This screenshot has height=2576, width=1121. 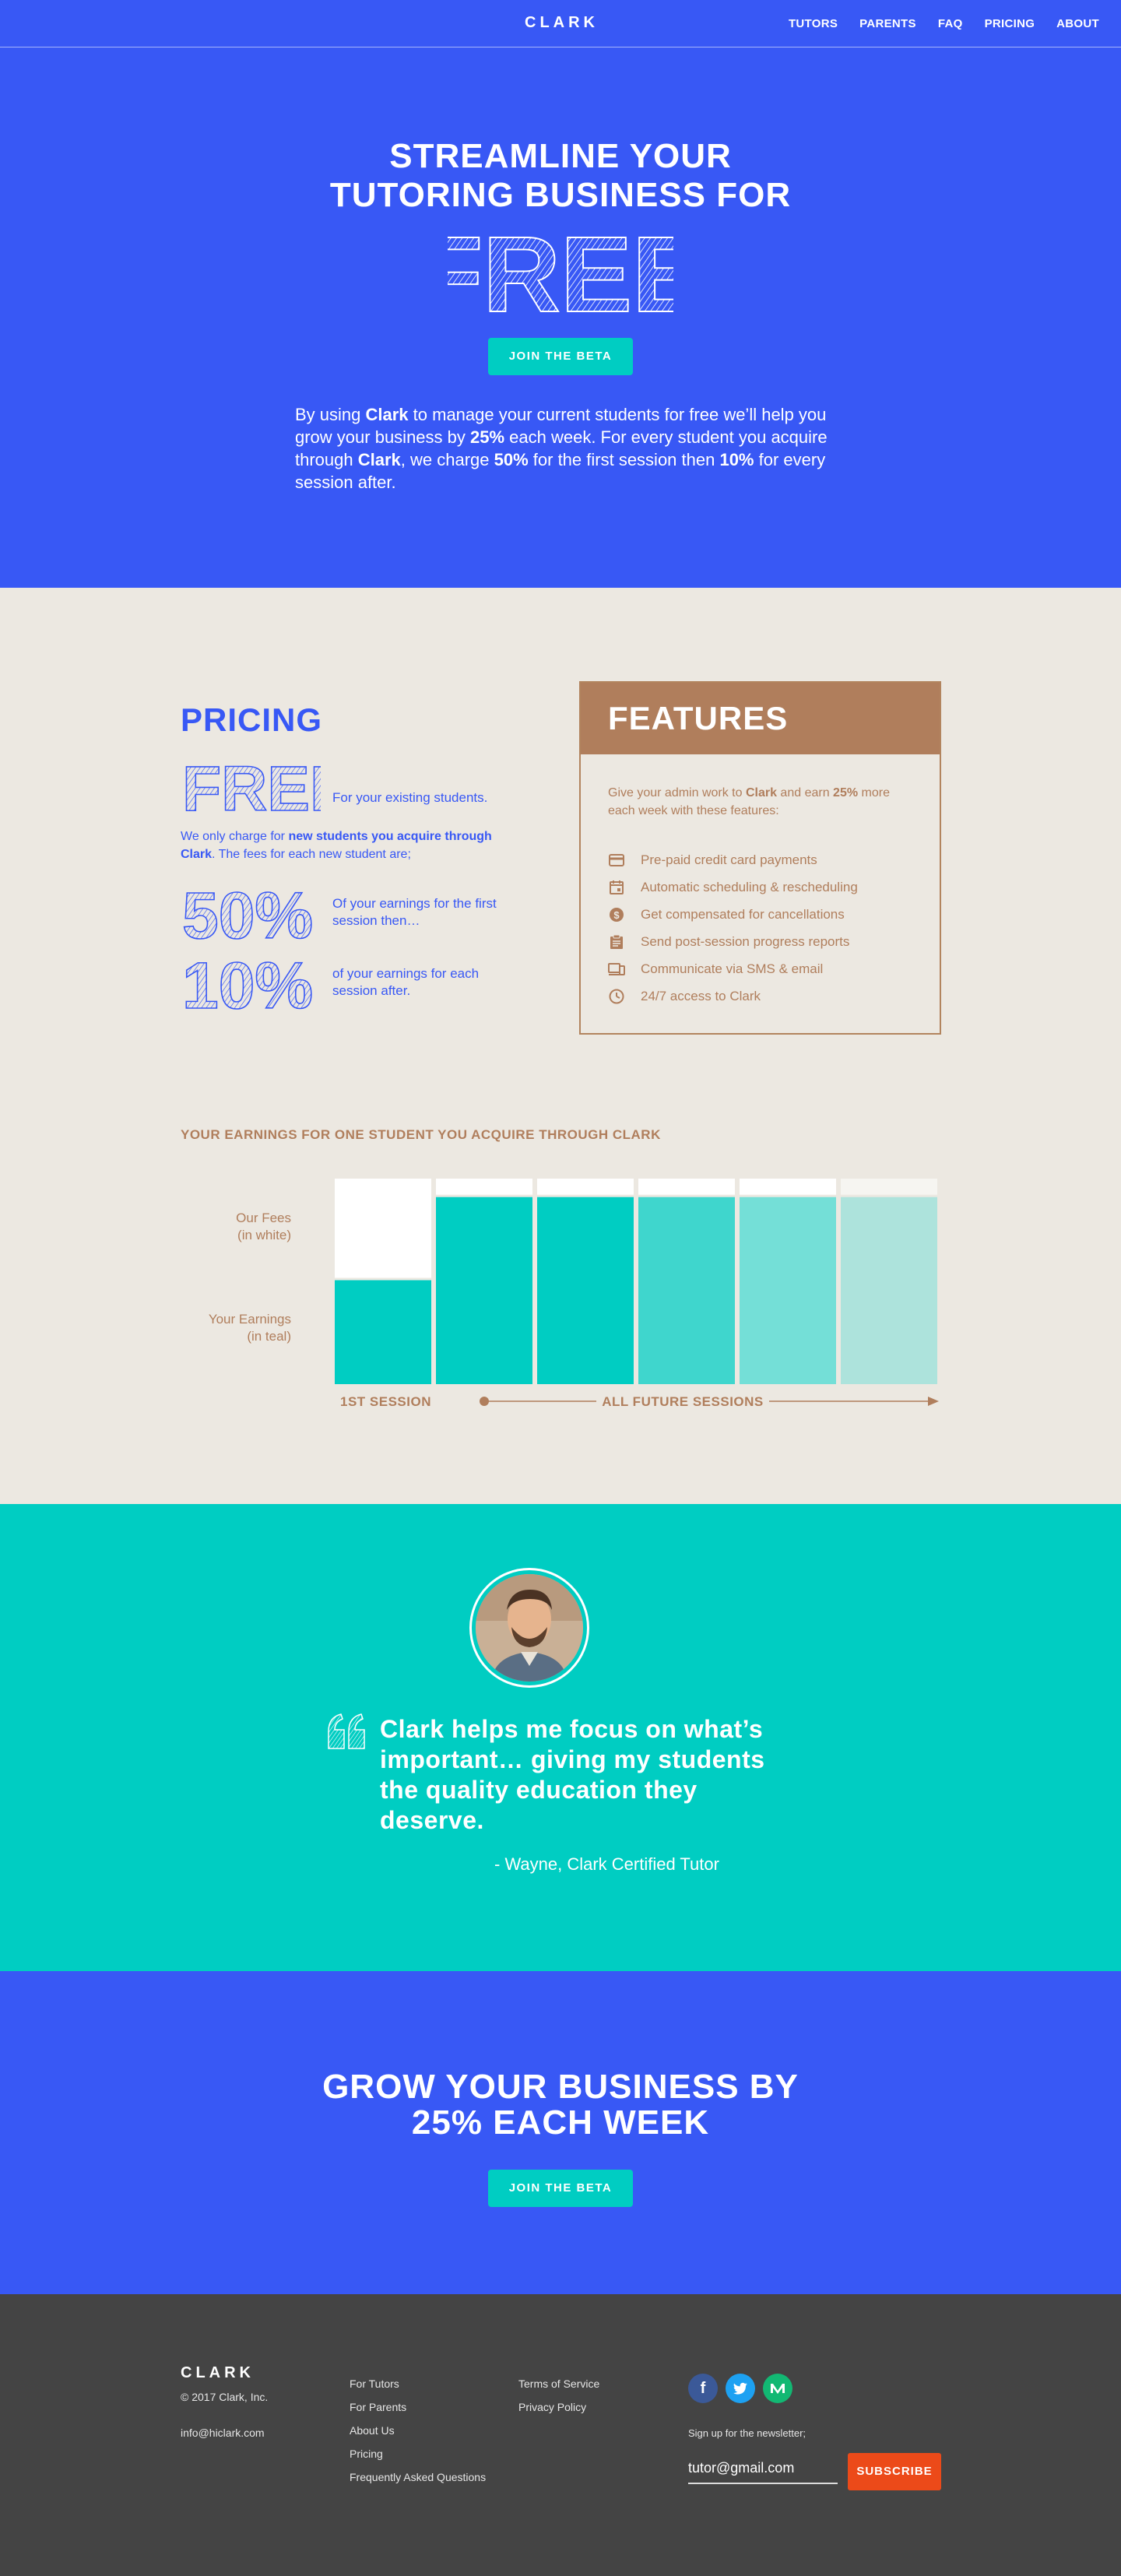 I want to click on footer-brand: CLARK, so click(x=218, y=2373).